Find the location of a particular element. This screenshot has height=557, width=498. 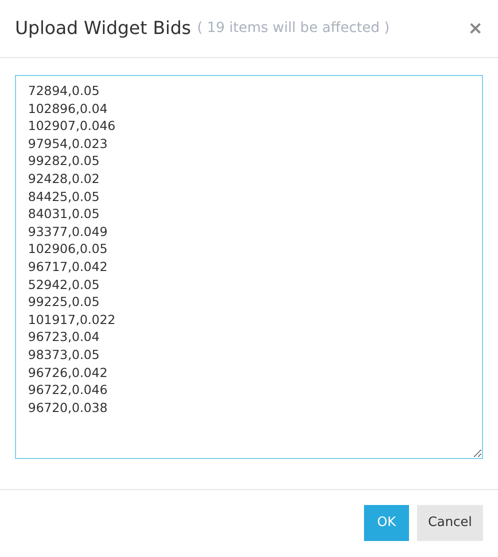

close-button: × is located at coordinates (475, 29).